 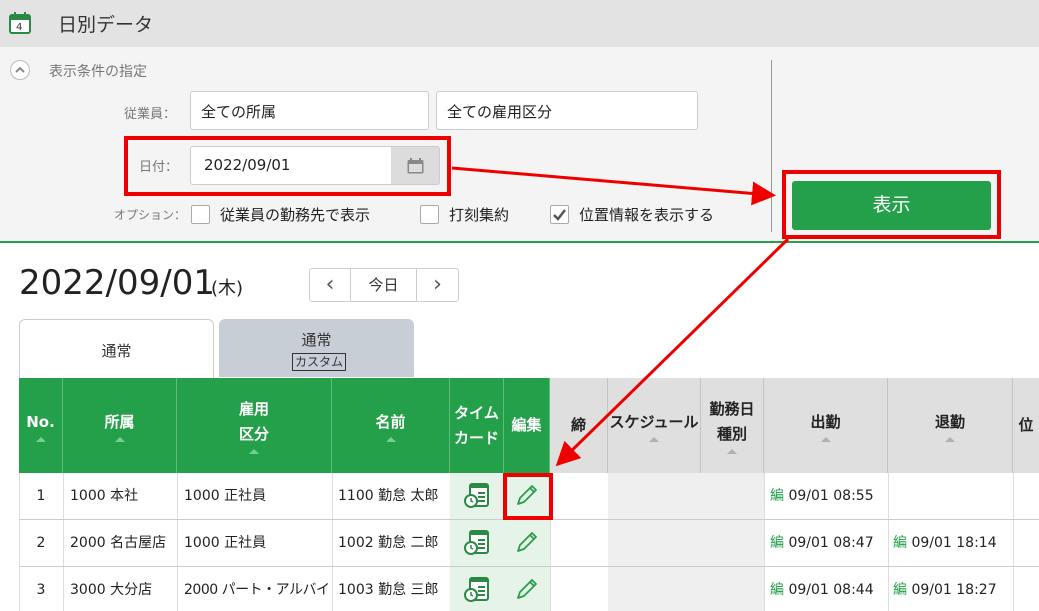 I want to click on cell-no: 2, so click(x=41, y=543).